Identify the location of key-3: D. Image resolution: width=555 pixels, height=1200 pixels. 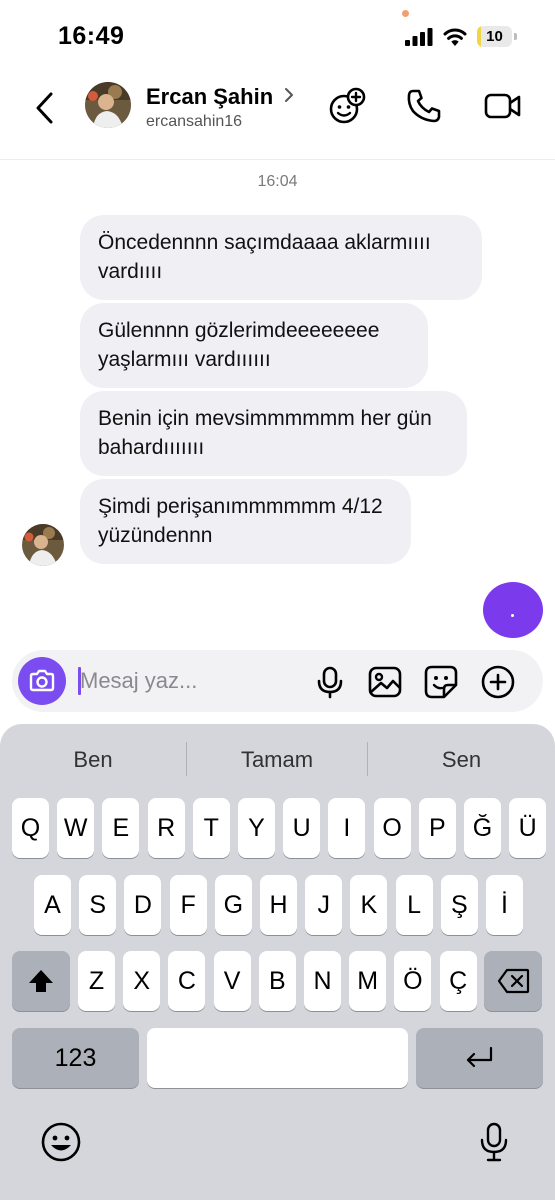
(143, 905).